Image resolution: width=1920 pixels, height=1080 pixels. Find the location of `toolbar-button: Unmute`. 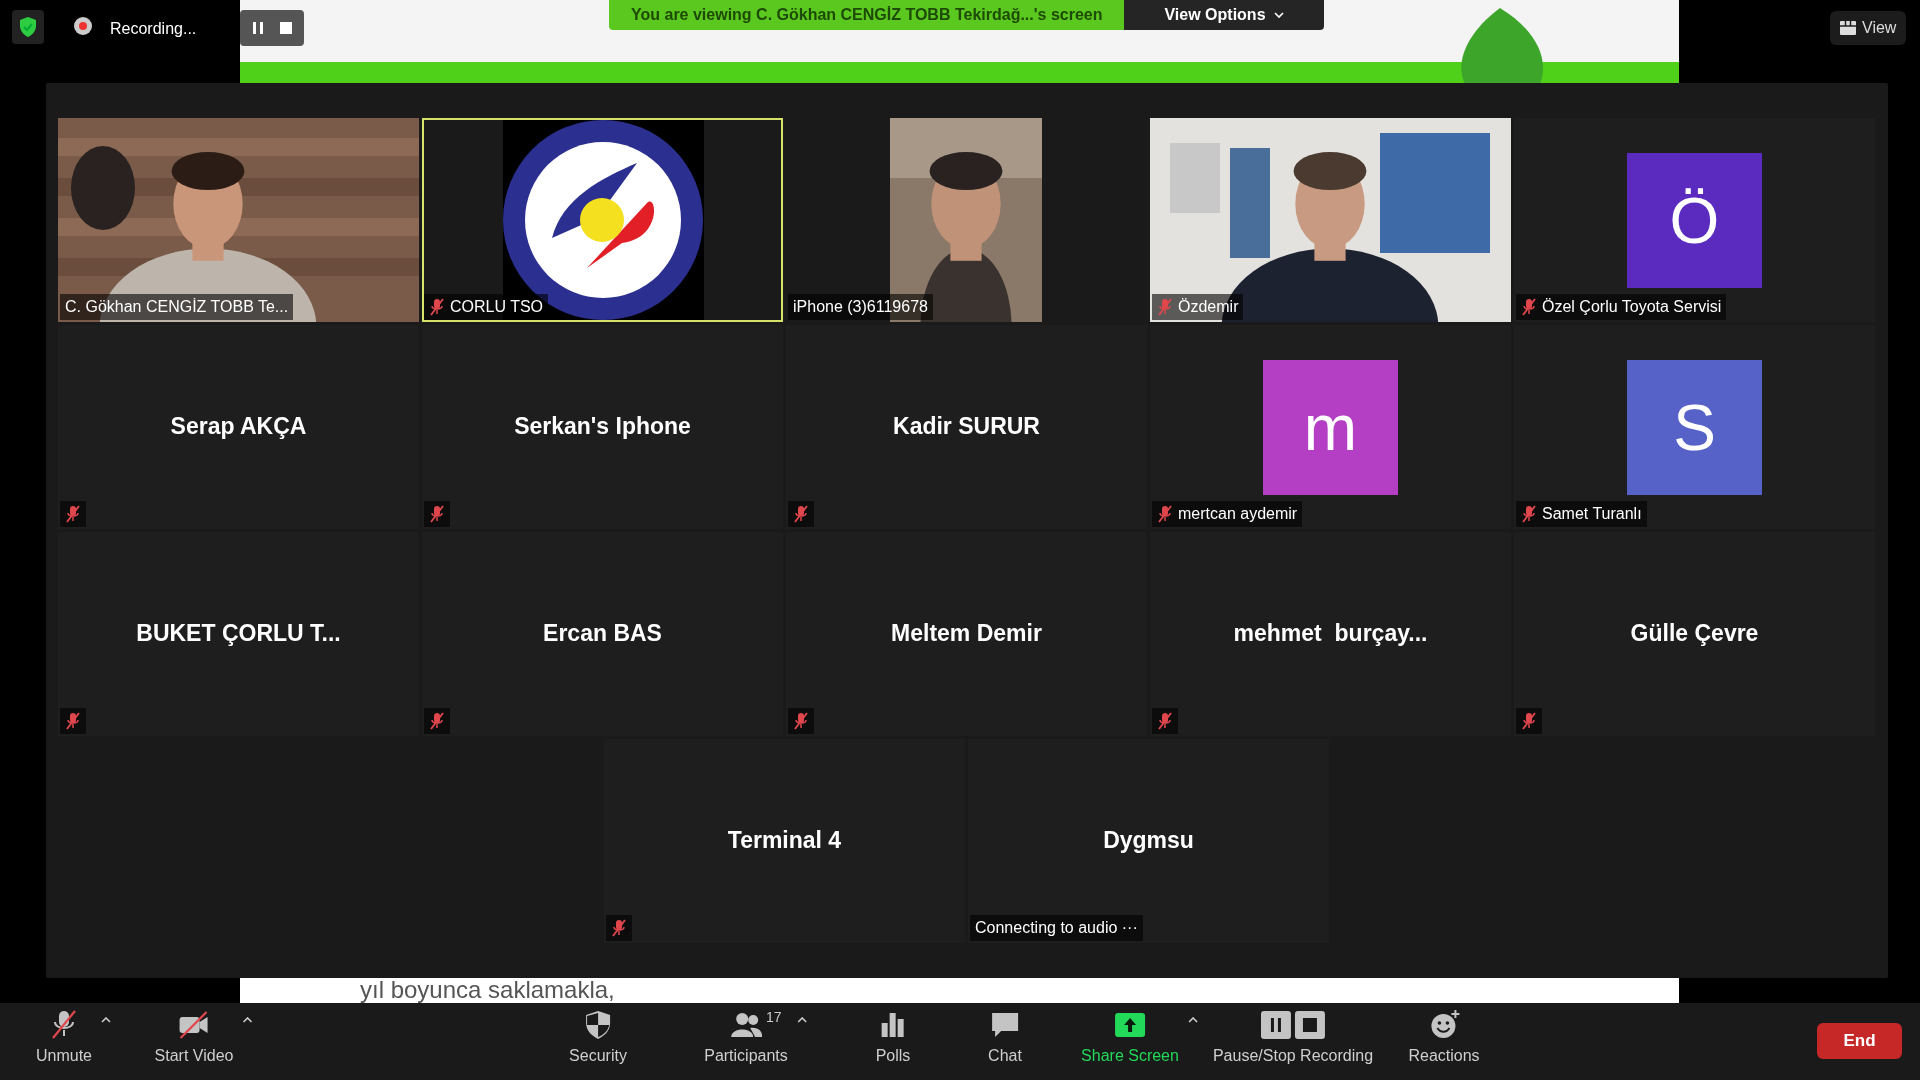

toolbar-button: Unmute is located at coordinates (64, 1038).